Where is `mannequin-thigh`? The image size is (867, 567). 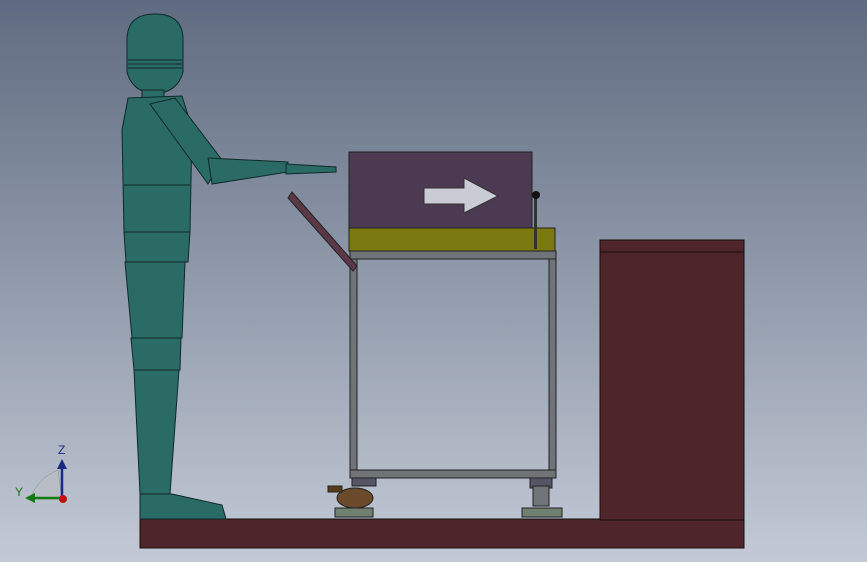
mannequin-thigh is located at coordinates (155, 300).